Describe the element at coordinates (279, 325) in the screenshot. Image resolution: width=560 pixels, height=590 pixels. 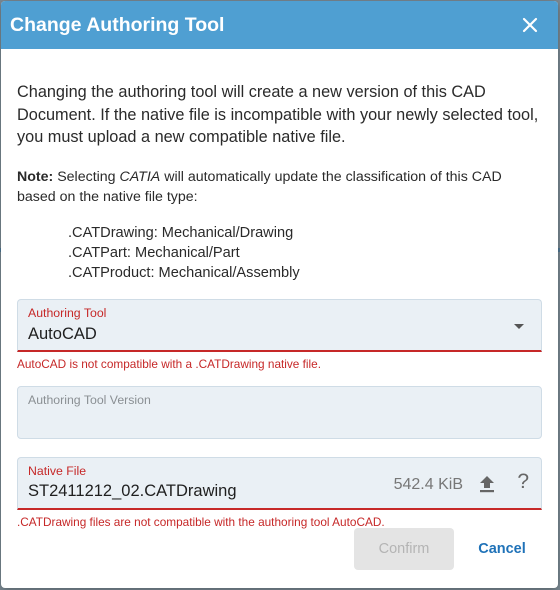
I see `authoring-tool-select: Authoring Tool AutoCAD` at that location.